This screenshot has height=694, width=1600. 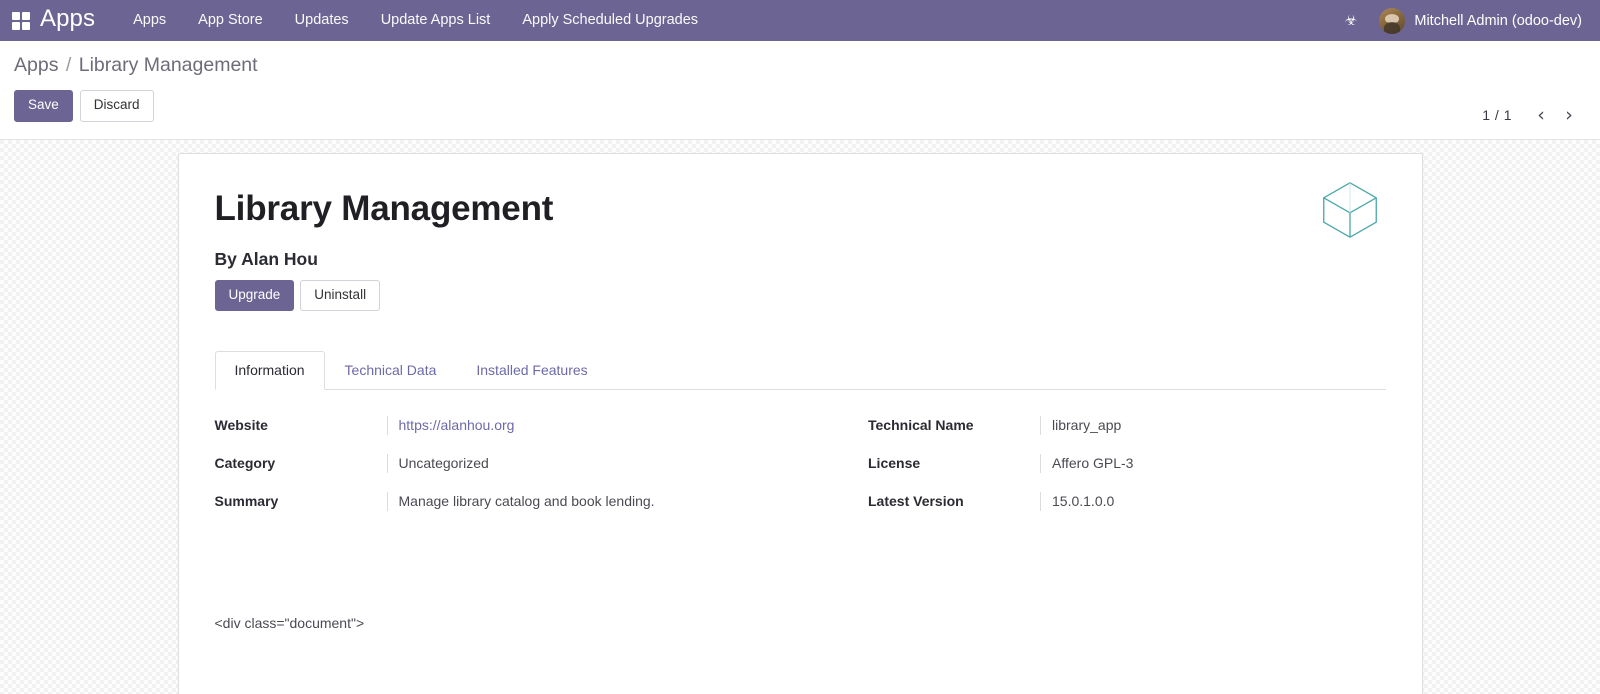 What do you see at coordinates (116, 106) in the screenshot?
I see `discard-button: Discard` at bounding box center [116, 106].